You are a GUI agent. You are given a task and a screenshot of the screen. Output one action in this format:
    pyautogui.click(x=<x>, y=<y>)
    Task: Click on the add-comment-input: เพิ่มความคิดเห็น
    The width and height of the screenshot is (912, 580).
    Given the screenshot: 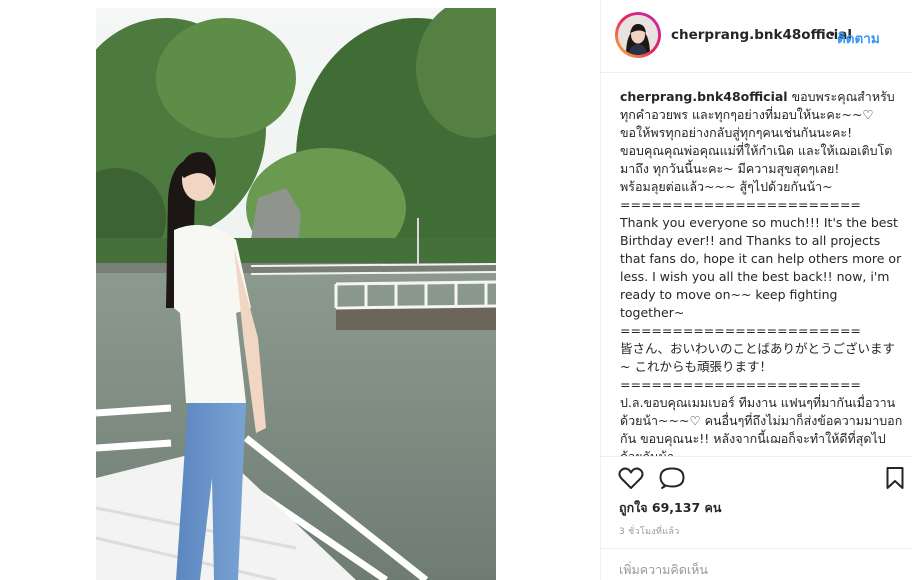 What is the action you would take?
    pyautogui.click(x=759, y=570)
    